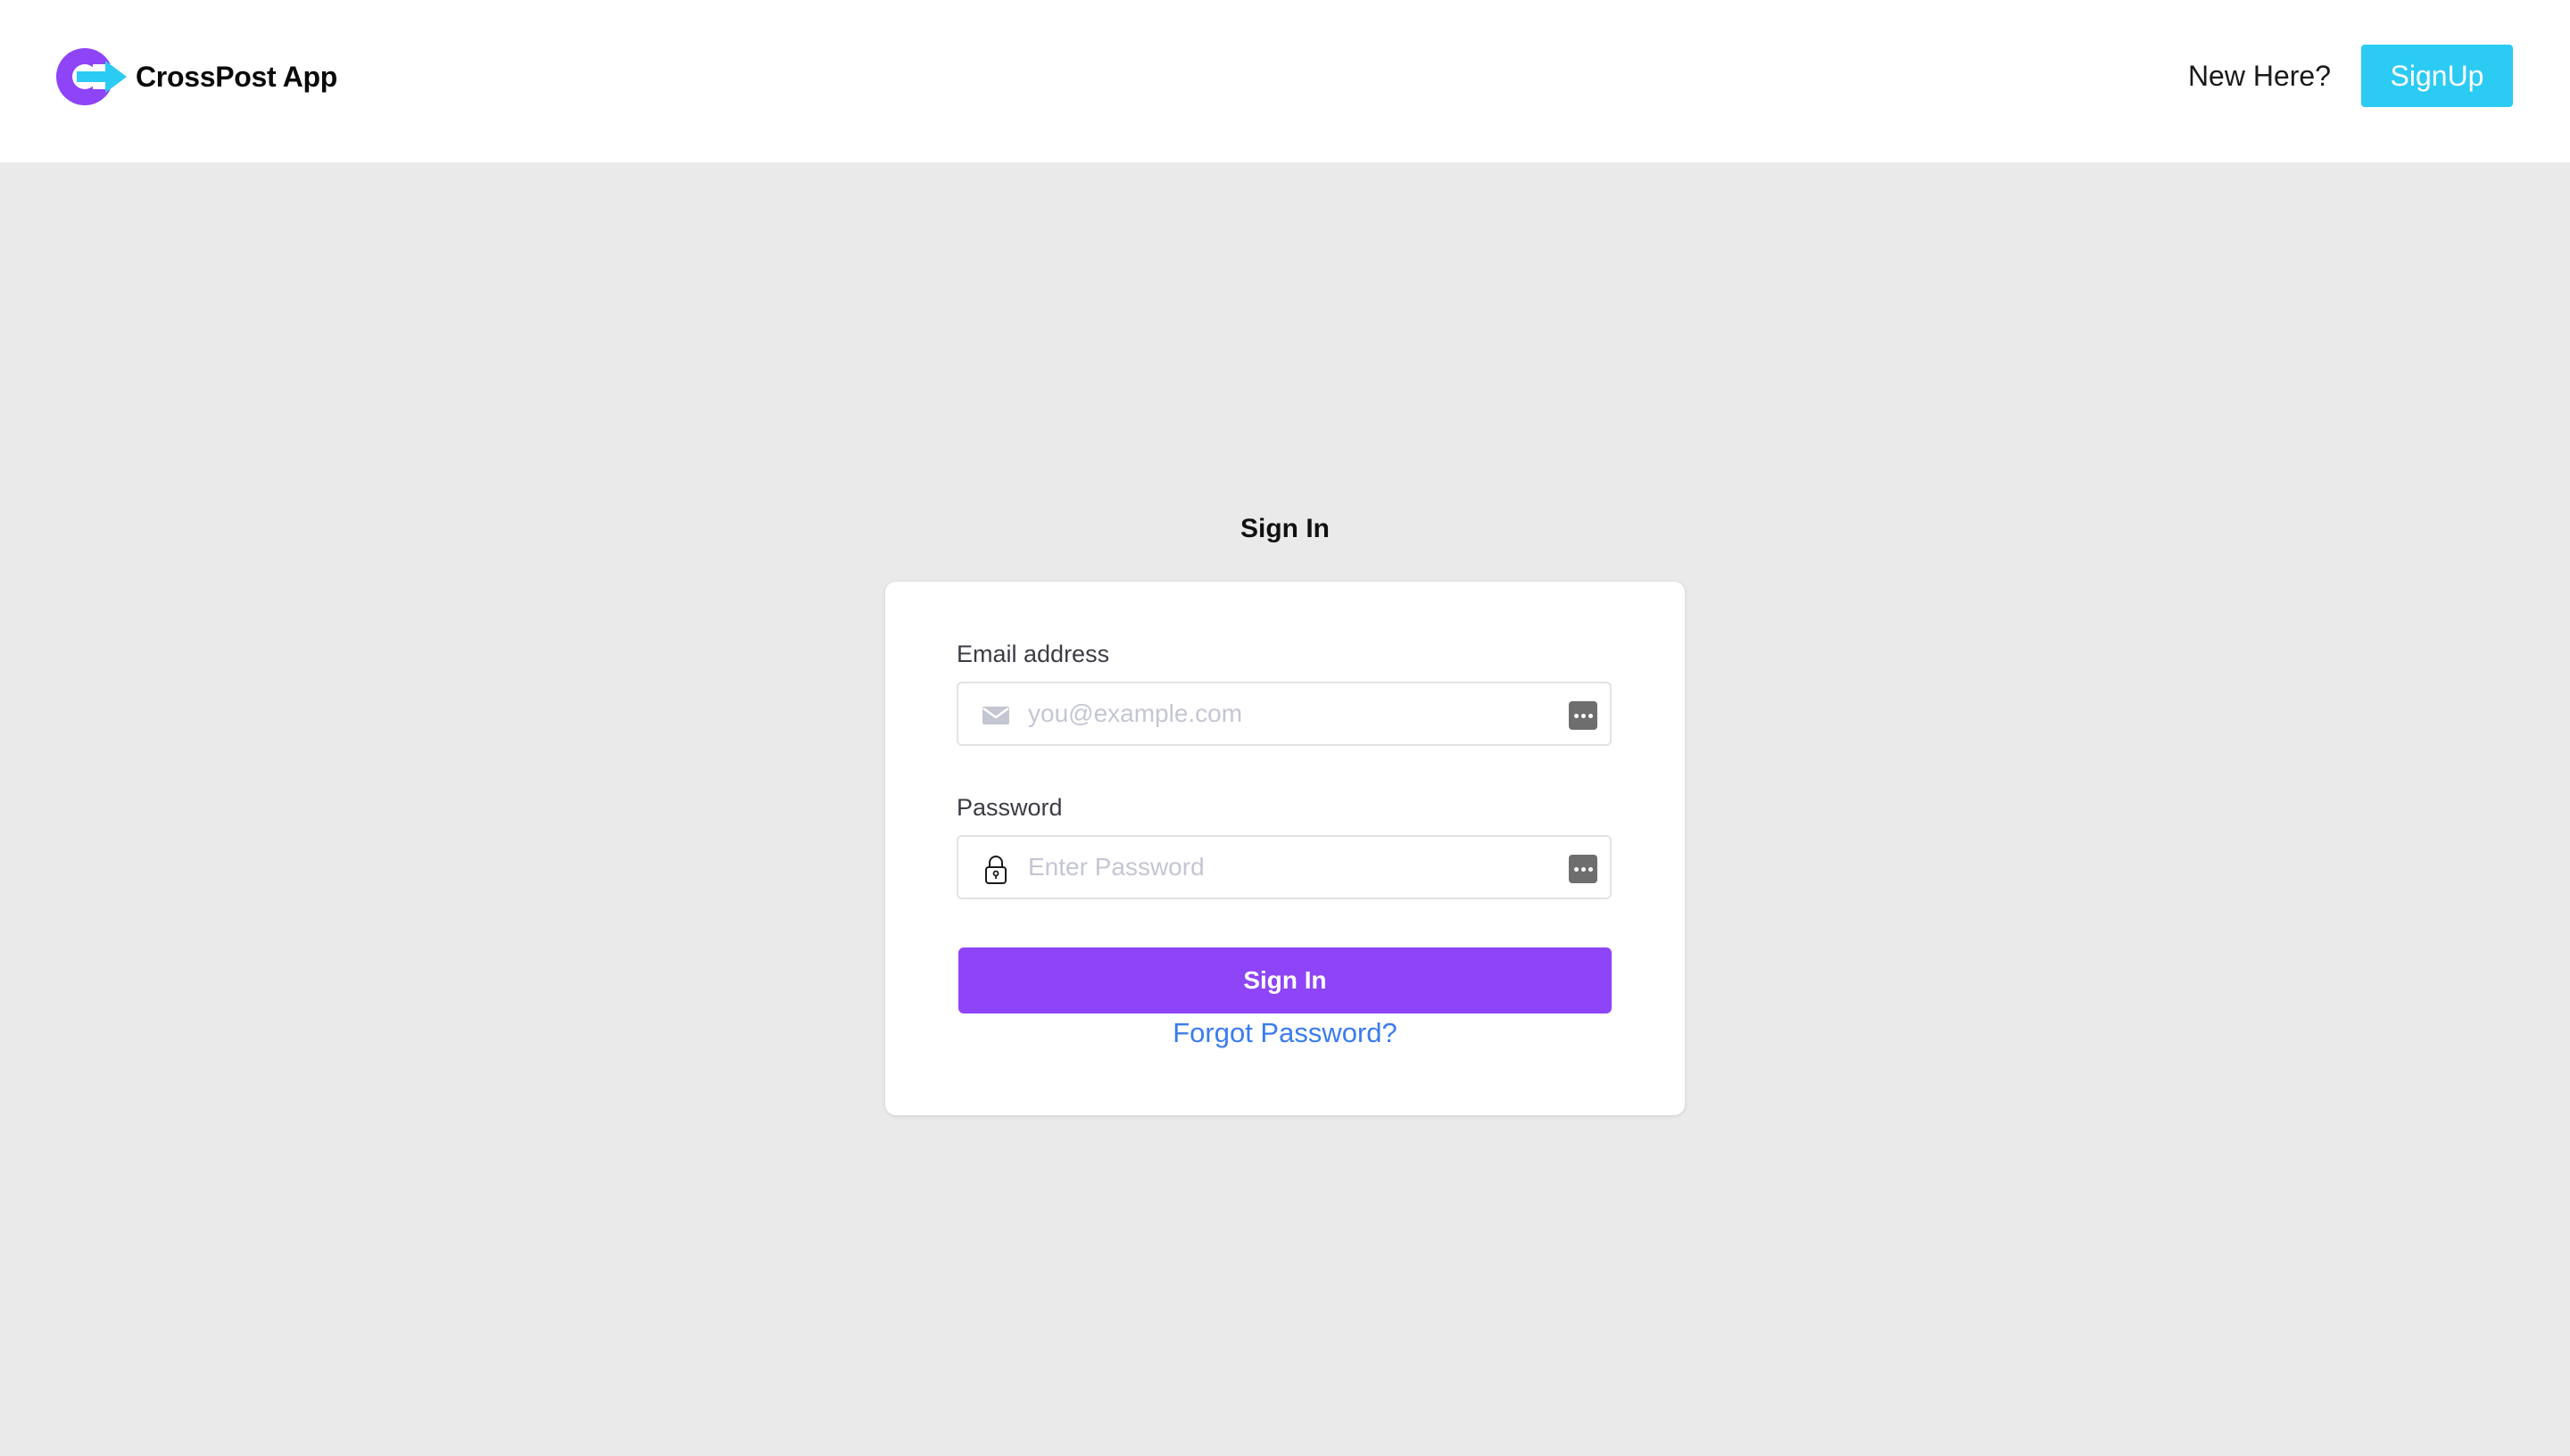 This screenshot has height=1456, width=2570. What do you see at coordinates (237, 76) in the screenshot?
I see `app-name: CrossPost App` at bounding box center [237, 76].